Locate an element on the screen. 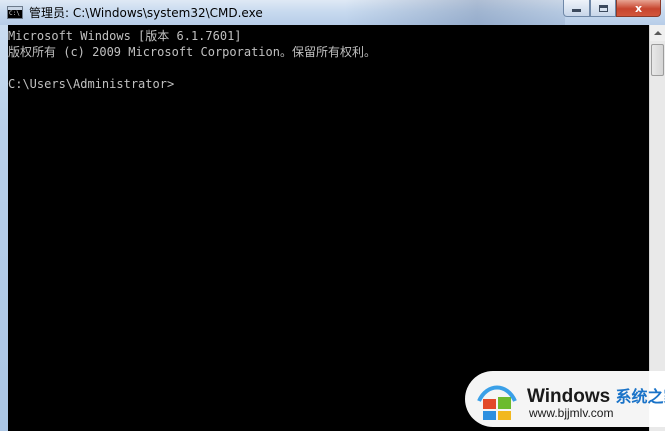 The width and height of the screenshot is (665, 431). watermark-brand: Windows is located at coordinates (569, 396).